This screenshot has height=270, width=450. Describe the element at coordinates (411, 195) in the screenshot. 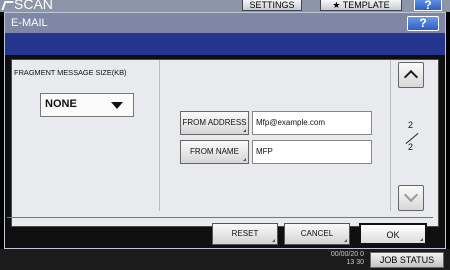

I see `chevron-down-icon` at that location.